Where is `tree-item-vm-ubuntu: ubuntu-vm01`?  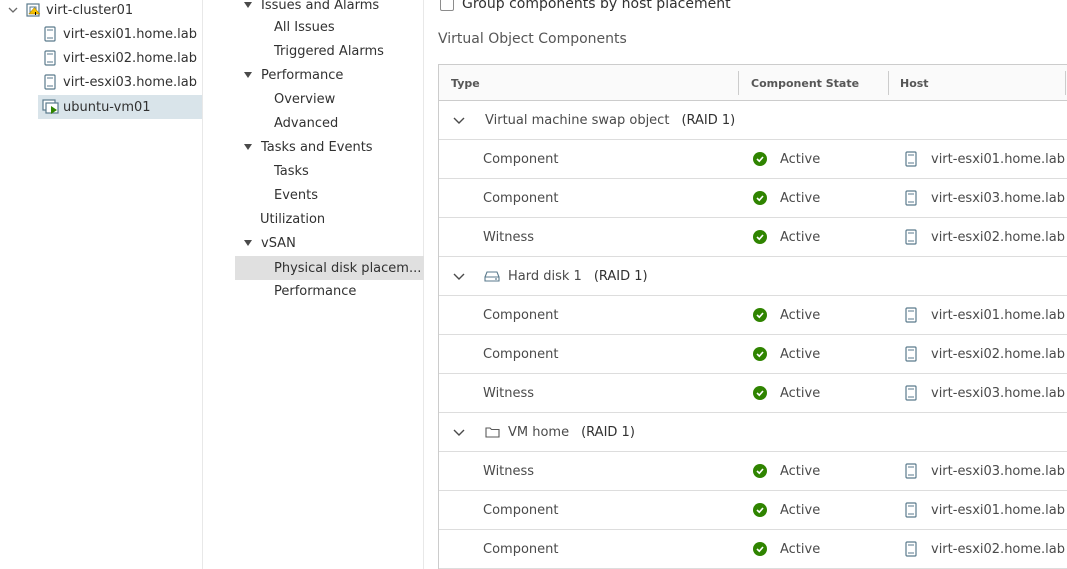
tree-item-vm-ubuntu: ubuntu-vm01 is located at coordinates (120, 107).